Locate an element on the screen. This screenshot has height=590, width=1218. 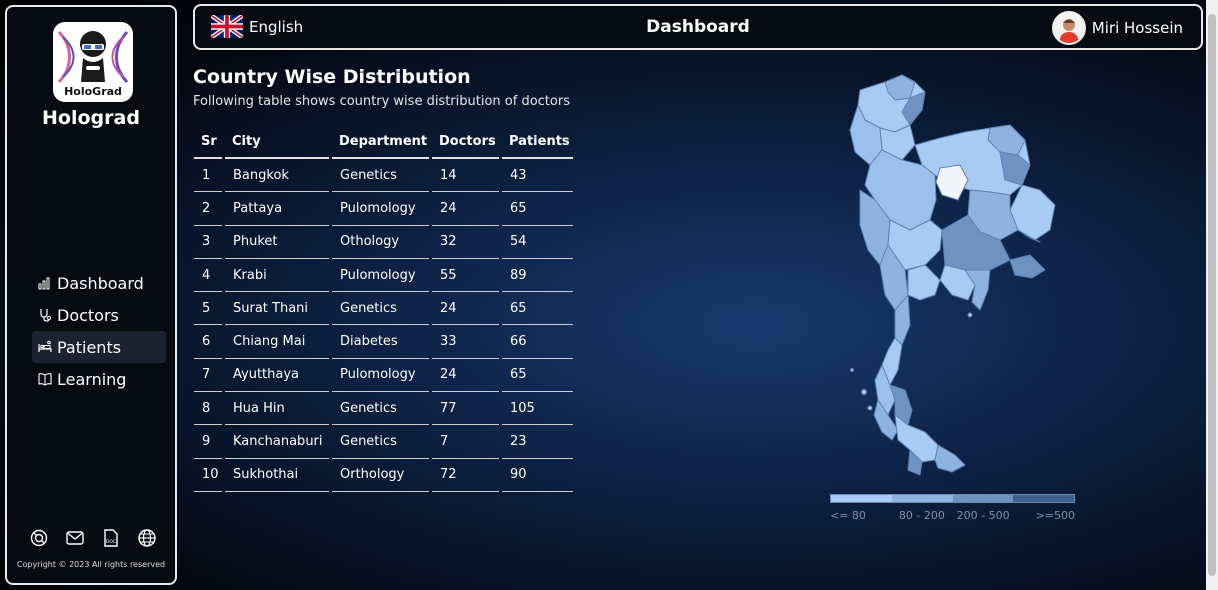
column-header-doctors: Doctors is located at coordinates (465, 142).